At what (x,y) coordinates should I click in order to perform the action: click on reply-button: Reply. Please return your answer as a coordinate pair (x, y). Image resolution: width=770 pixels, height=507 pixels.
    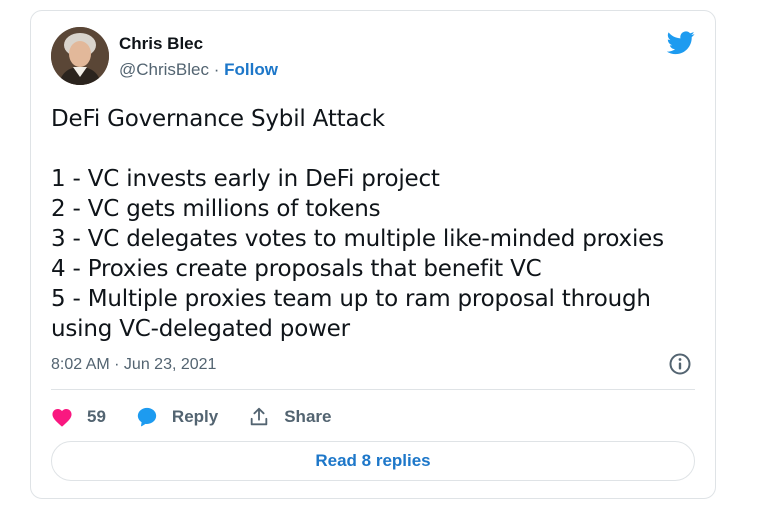
    Looking at the image, I should click on (177, 417).